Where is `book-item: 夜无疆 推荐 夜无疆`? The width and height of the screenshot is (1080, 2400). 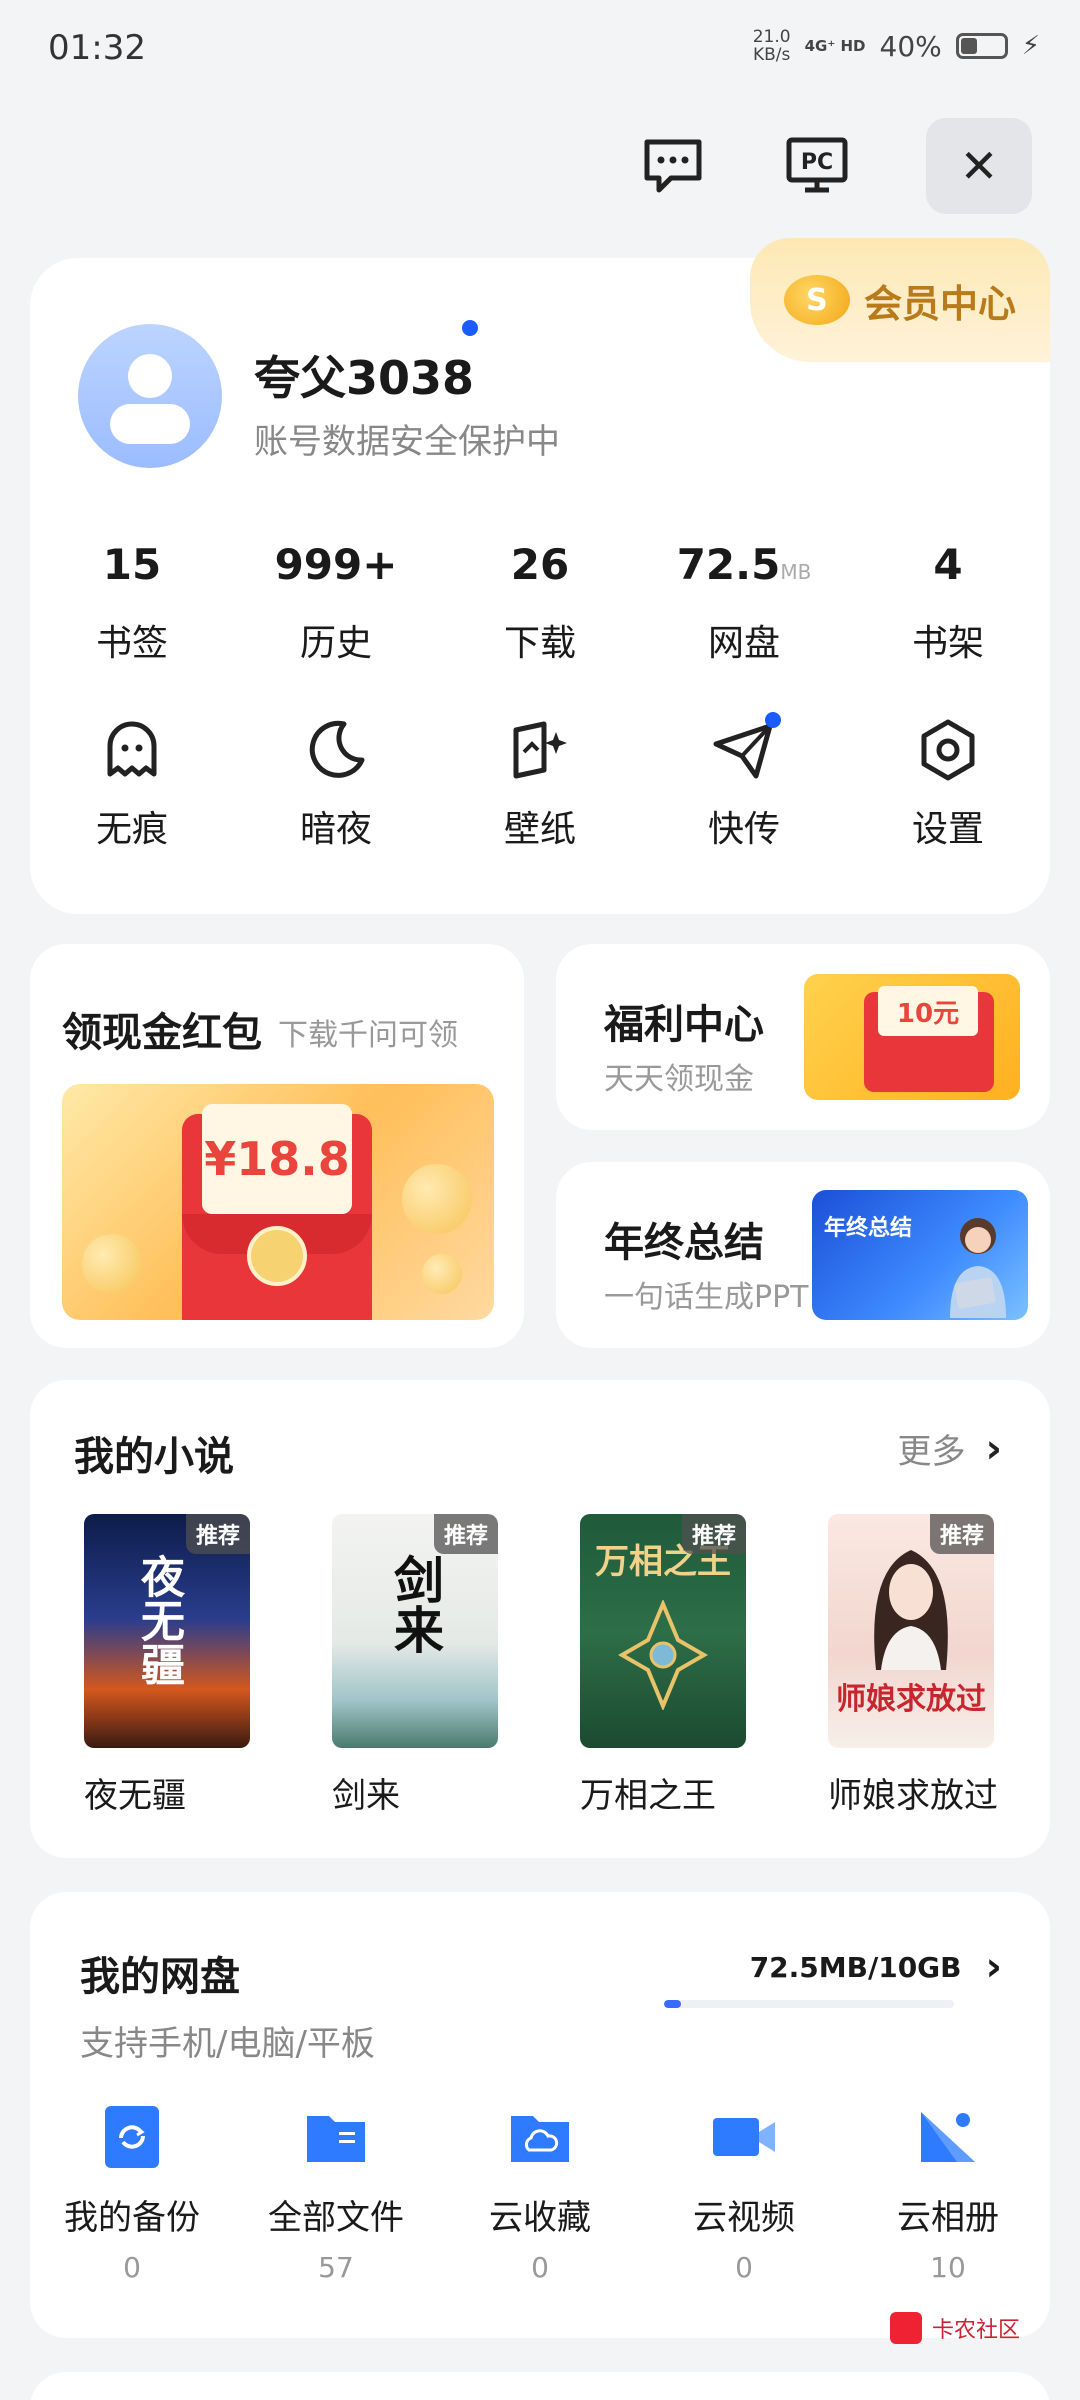
book-item: 夜无疆 推荐 夜无疆 is located at coordinates (167, 1665).